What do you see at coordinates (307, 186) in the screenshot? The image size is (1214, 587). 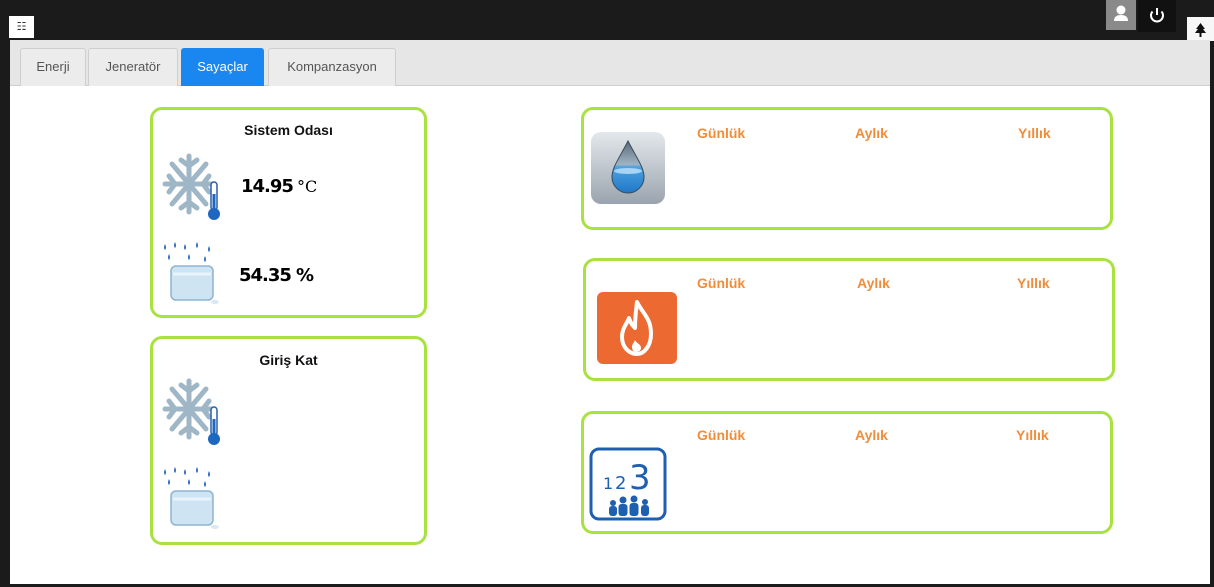 I see `temperature-unit: °C` at bounding box center [307, 186].